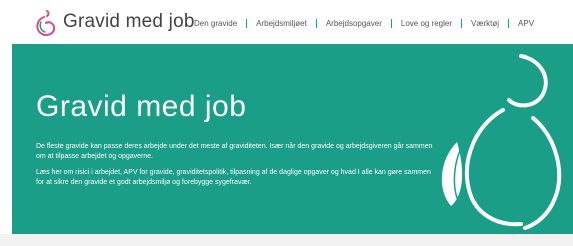 This screenshot has height=246, width=573. I want to click on nav-item-vaerktoej: Værktøj, so click(485, 23).